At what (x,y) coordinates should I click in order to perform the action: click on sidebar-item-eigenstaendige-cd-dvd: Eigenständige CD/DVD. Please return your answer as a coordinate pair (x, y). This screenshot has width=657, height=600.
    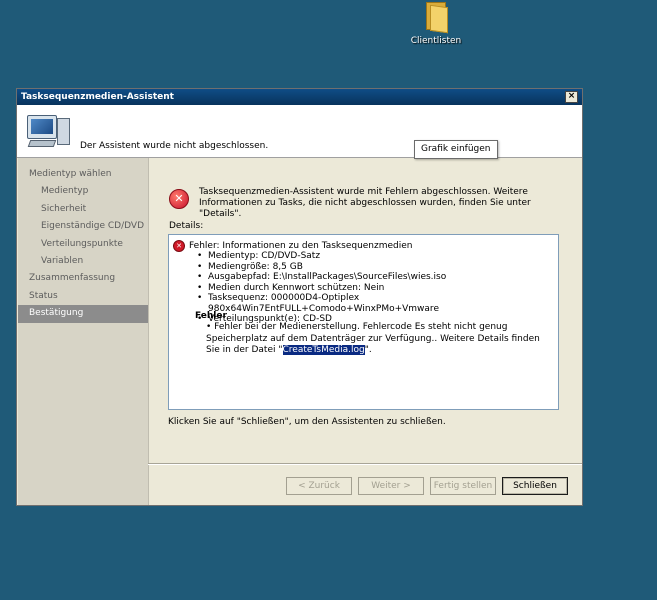
    Looking at the image, I should click on (93, 226).